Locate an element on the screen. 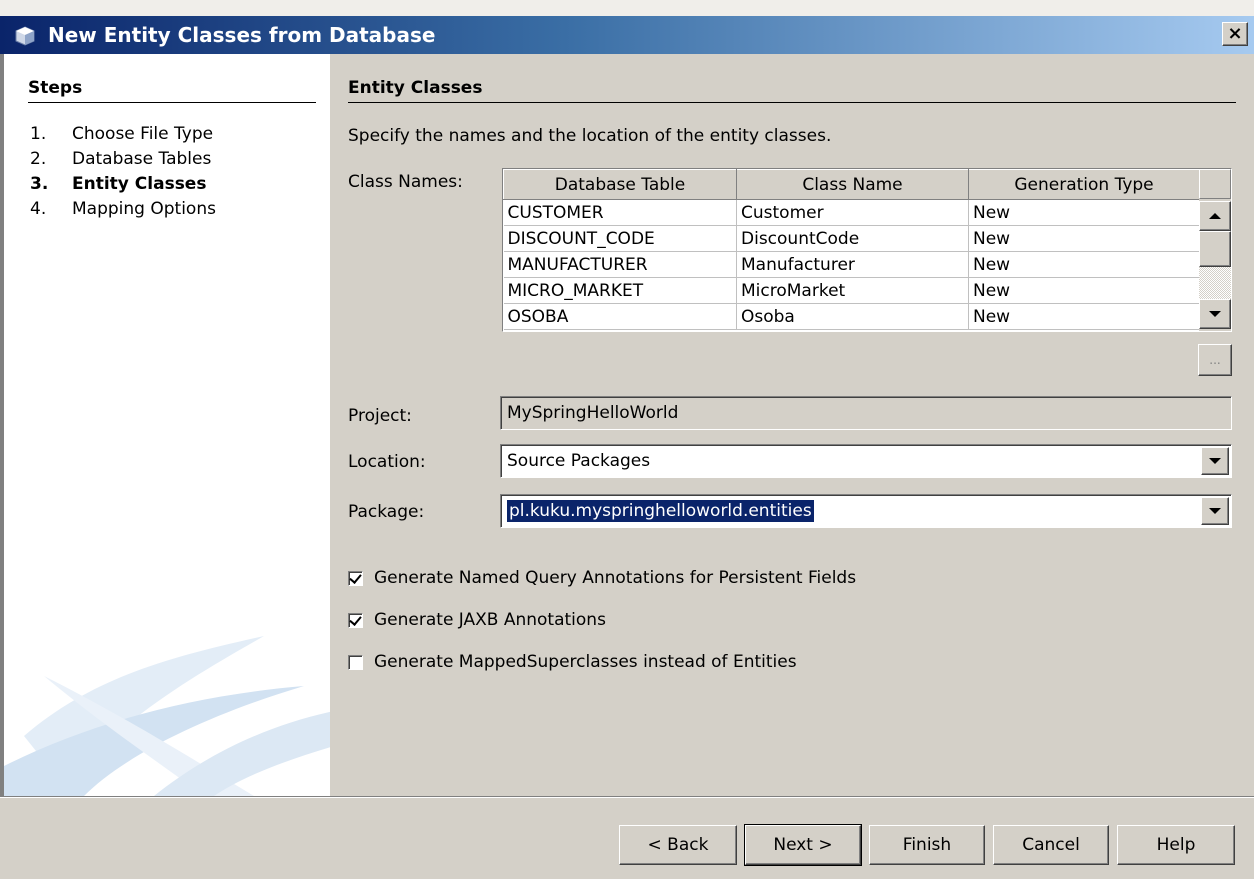  column-header-database-table: Database Table is located at coordinates (620, 184).